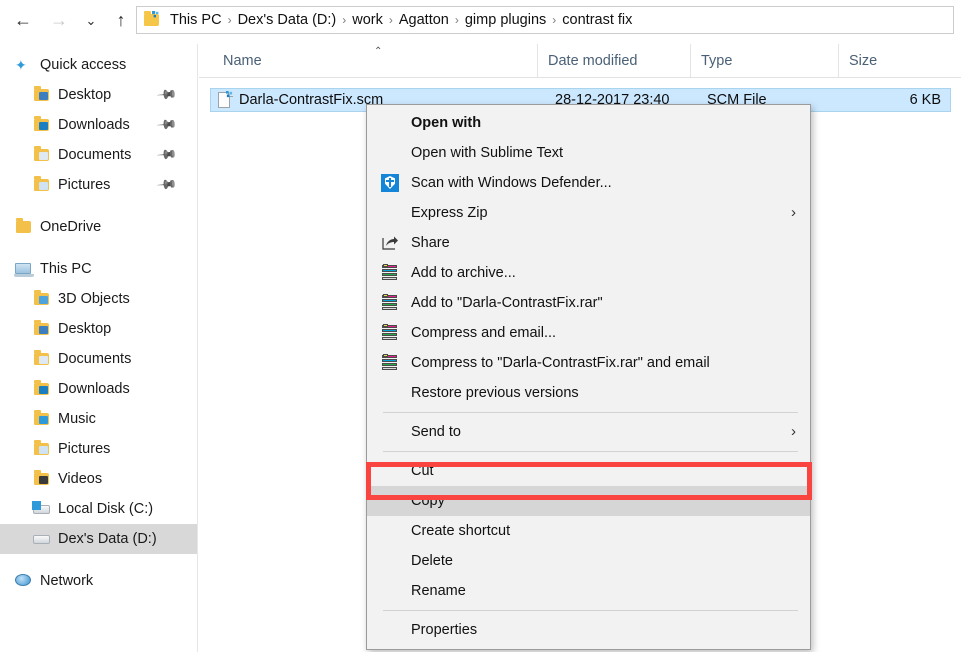 The image size is (961, 652). I want to click on sidebar-item-3d-objects: 3D Objects, so click(98, 299).